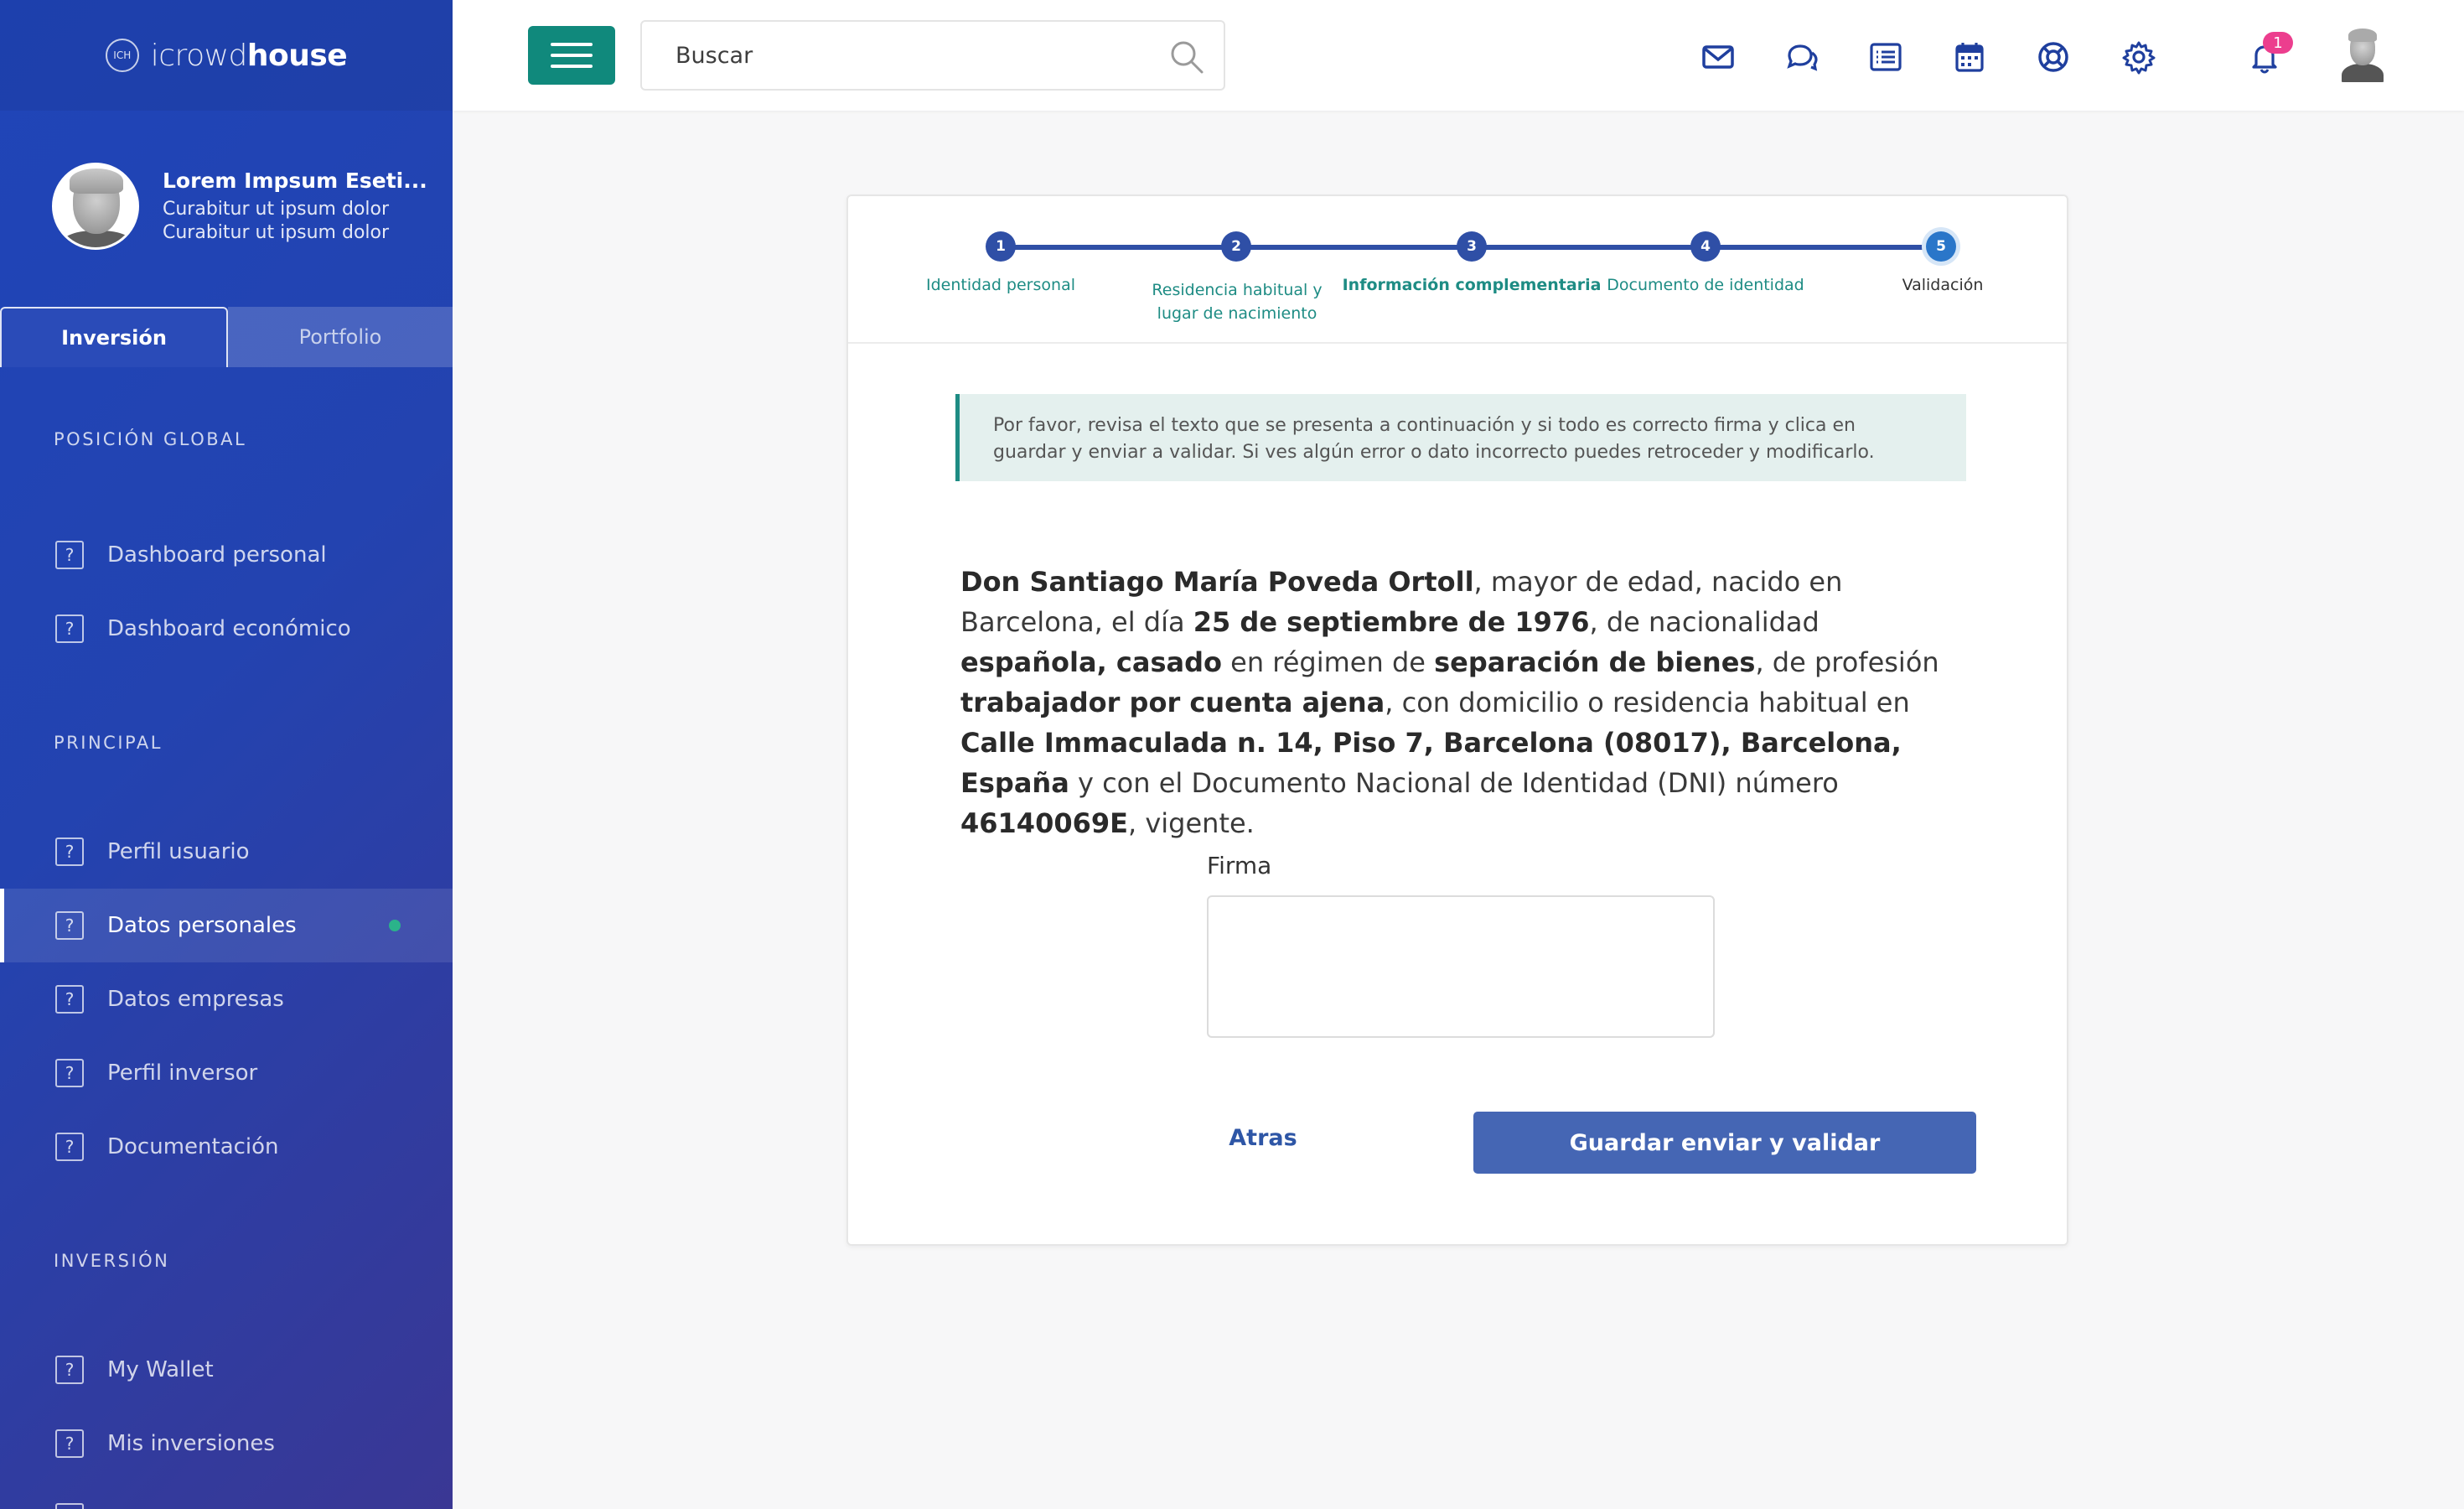 The width and height of the screenshot is (2464, 1509). Describe the element at coordinates (571, 55) in the screenshot. I see `menu-toggle-button` at that location.